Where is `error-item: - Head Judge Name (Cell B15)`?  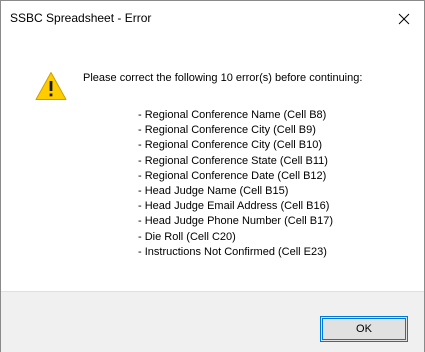
error-item: - Head Judge Name (Cell B15) is located at coordinates (213, 190).